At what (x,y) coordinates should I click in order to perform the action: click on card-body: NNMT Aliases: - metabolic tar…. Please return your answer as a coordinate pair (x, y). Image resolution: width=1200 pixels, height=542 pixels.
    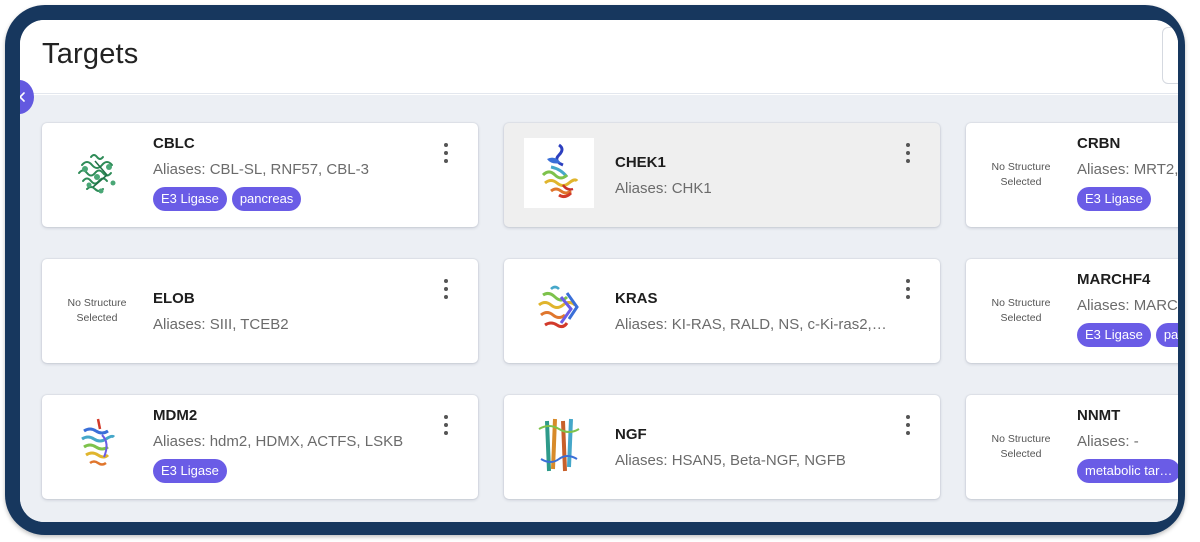
    Looking at the image, I should click on (1127, 447).